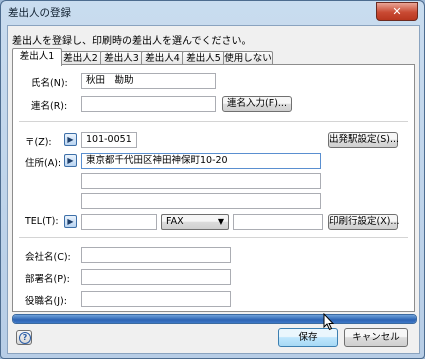  What do you see at coordinates (148, 104) in the screenshot?
I see `joint-name-field` at bounding box center [148, 104].